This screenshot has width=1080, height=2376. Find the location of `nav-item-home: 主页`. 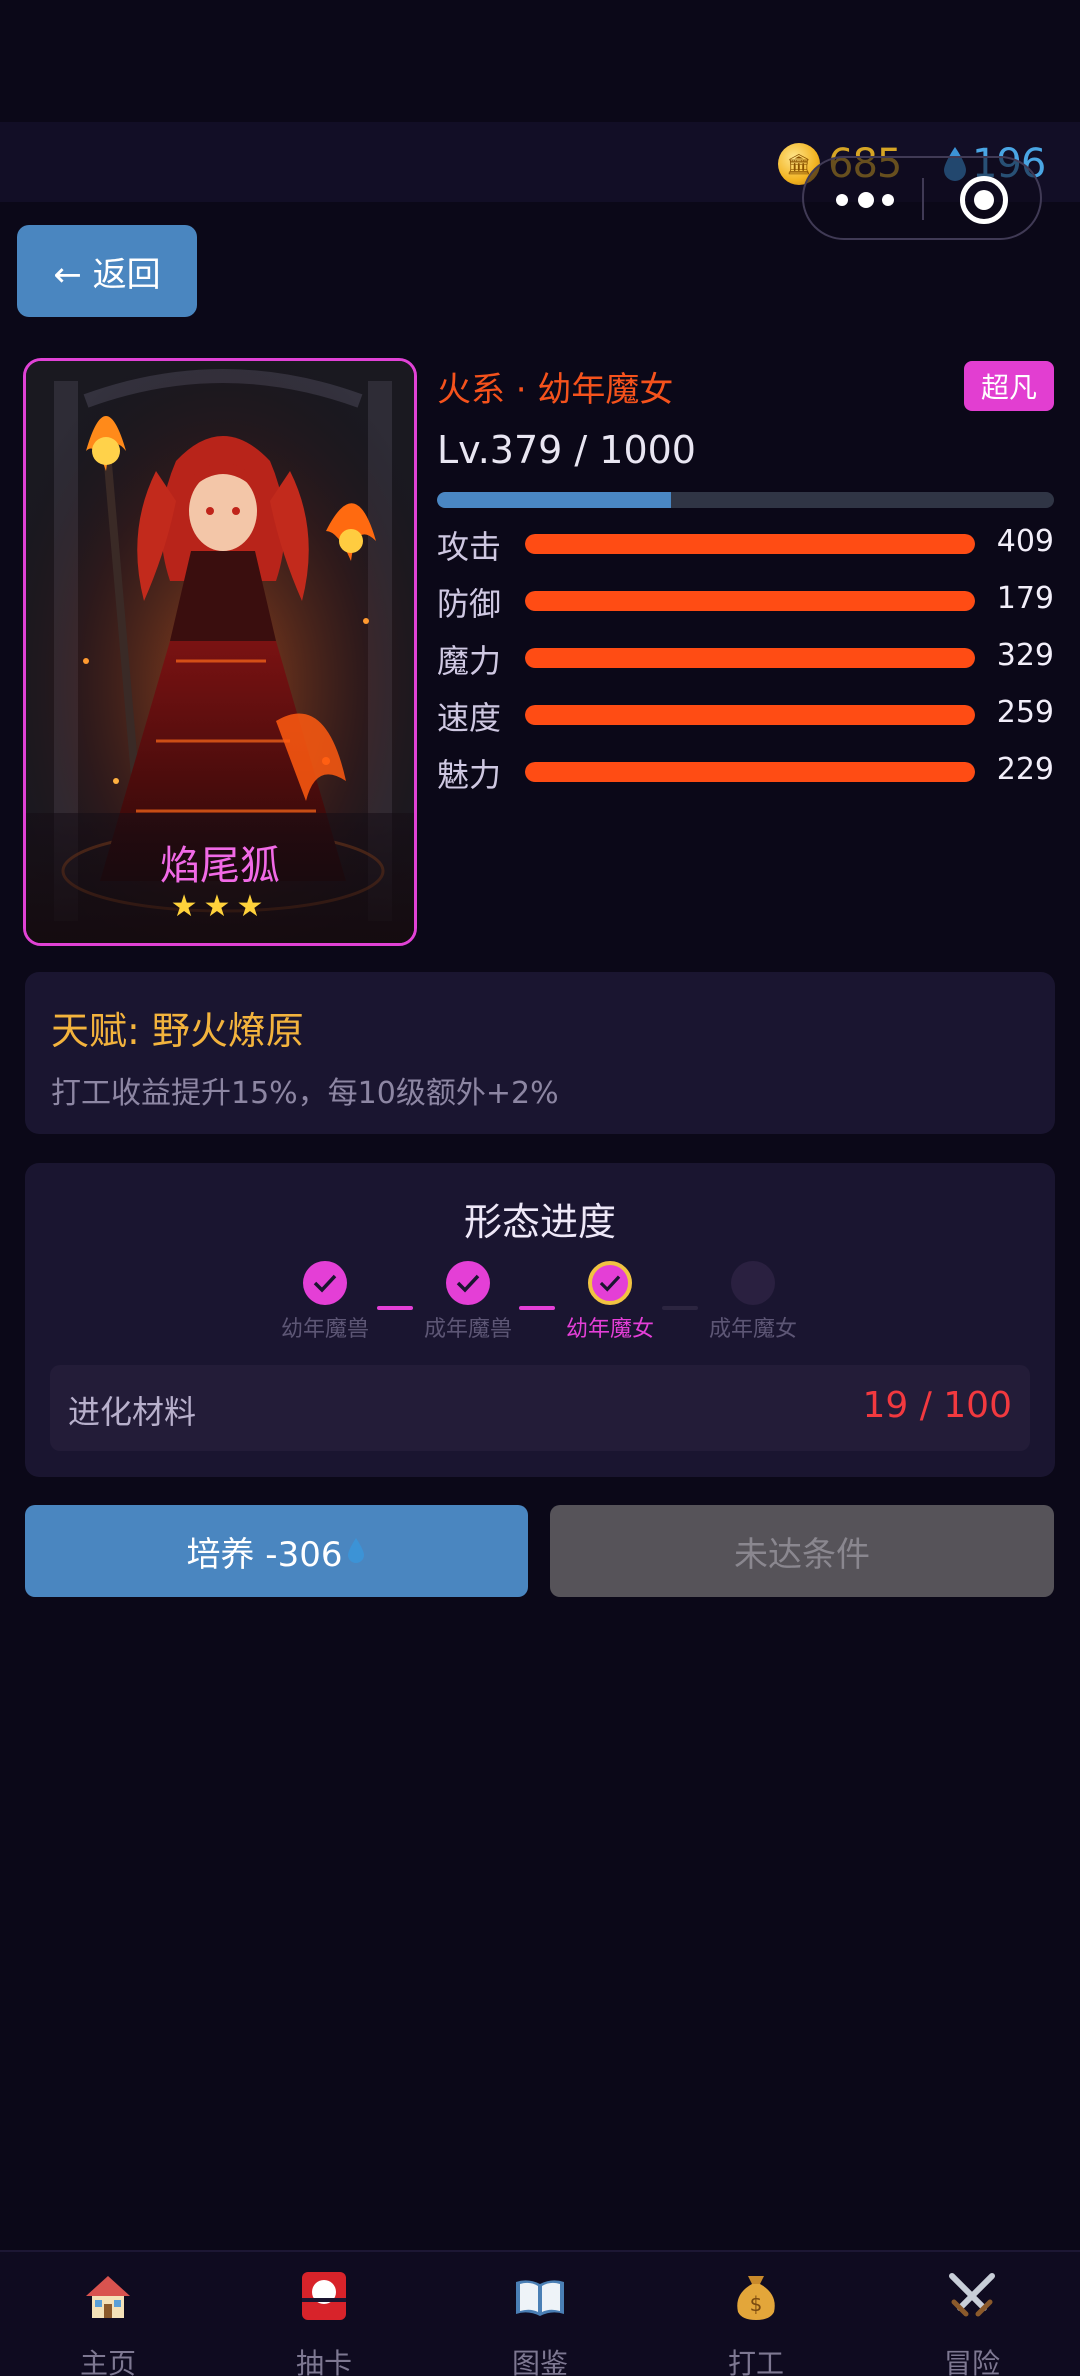

nav-item-home: 主页 is located at coordinates (108, 2314).